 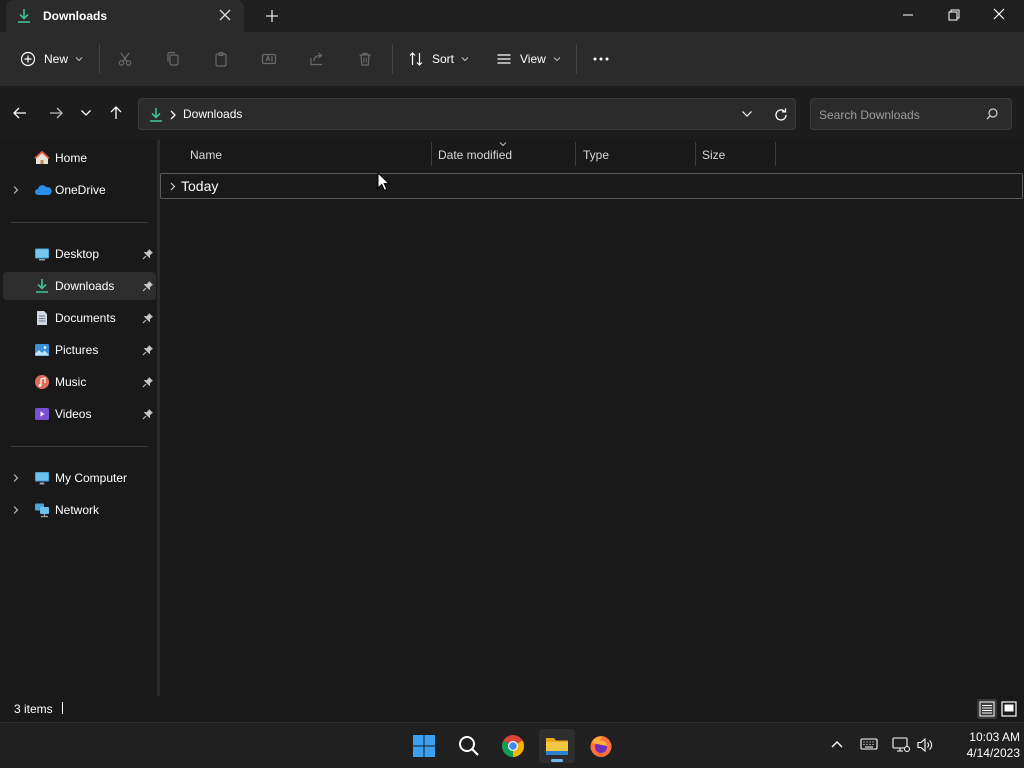 I want to click on address-dropdown-icon, so click(x=747, y=114).